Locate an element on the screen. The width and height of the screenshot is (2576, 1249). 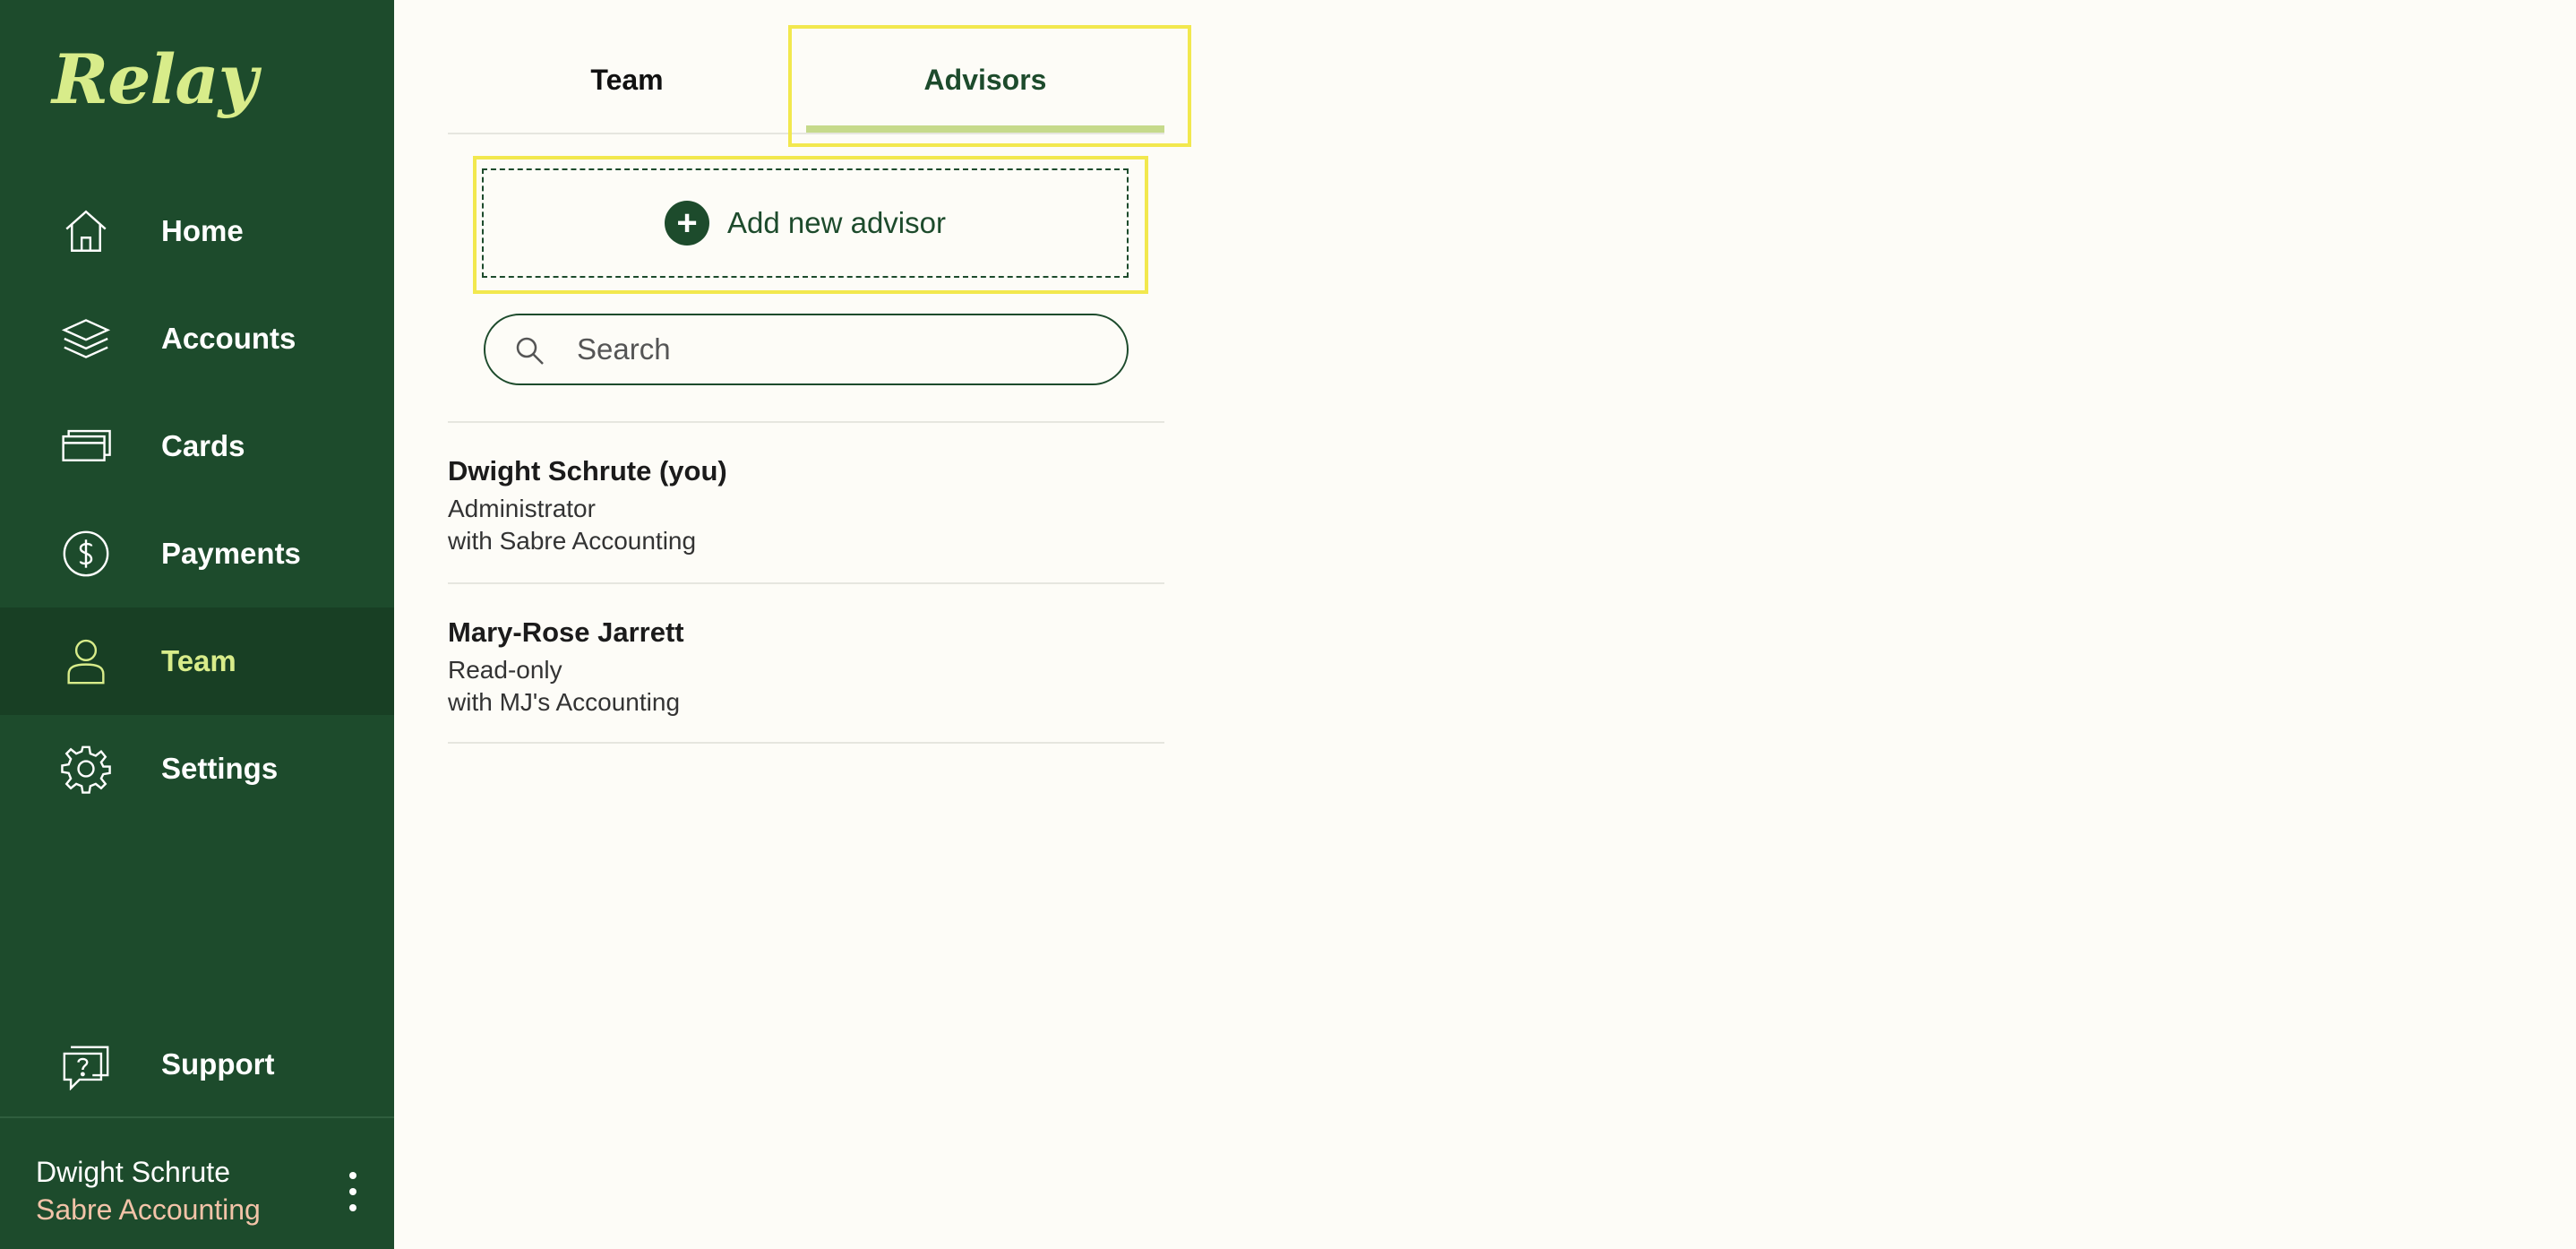
active-tab-indicator is located at coordinates (985, 129).